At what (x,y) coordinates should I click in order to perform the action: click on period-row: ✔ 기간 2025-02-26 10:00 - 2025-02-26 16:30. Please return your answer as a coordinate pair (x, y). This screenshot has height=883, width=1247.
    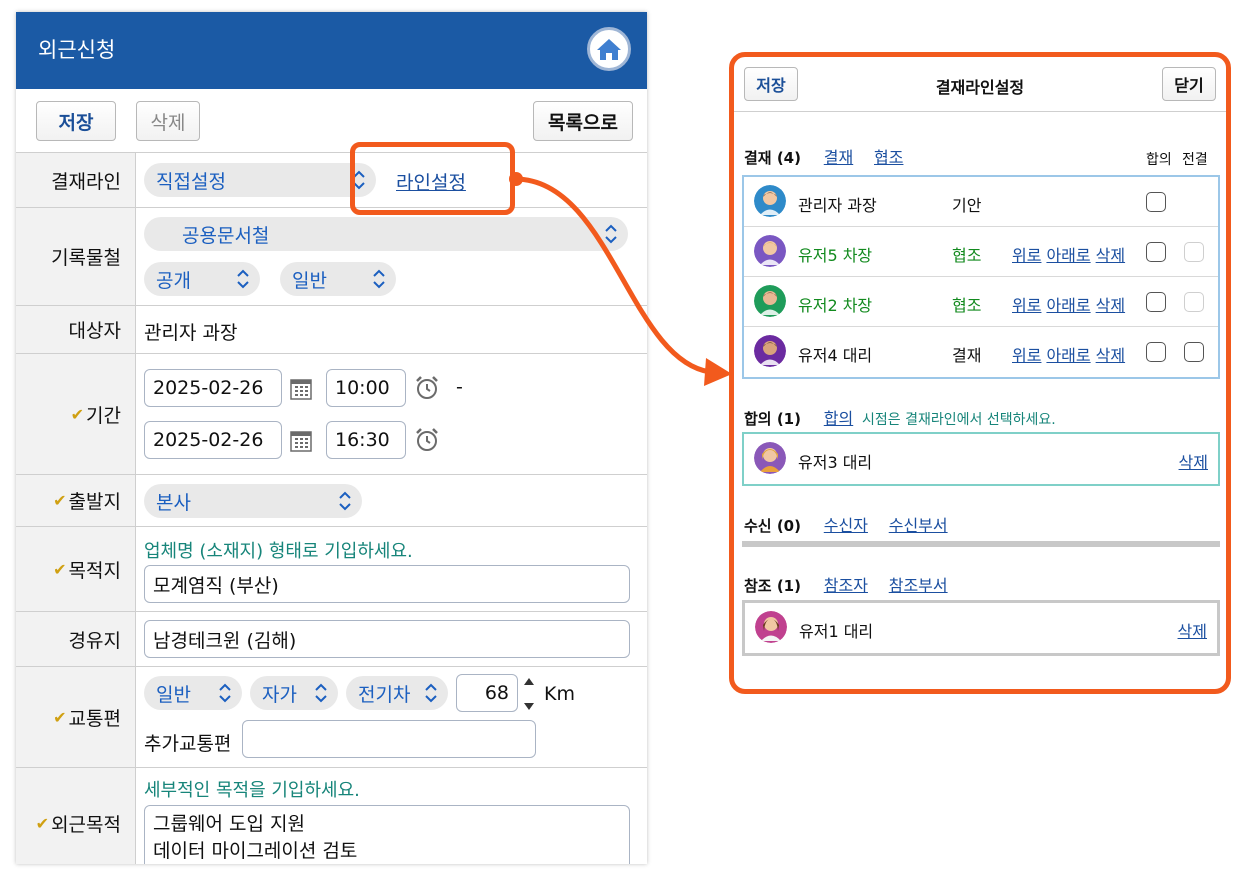
    Looking at the image, I should click on (331, 414).